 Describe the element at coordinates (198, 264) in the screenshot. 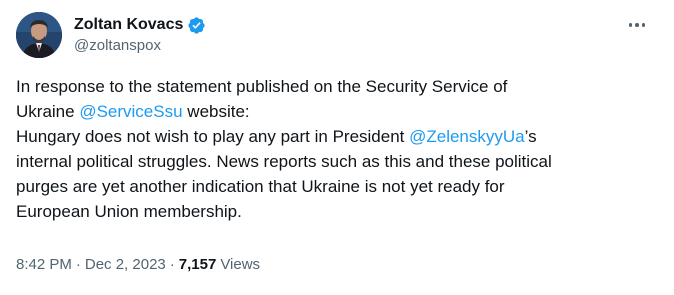

I see `views-count: 7,157` at that location.